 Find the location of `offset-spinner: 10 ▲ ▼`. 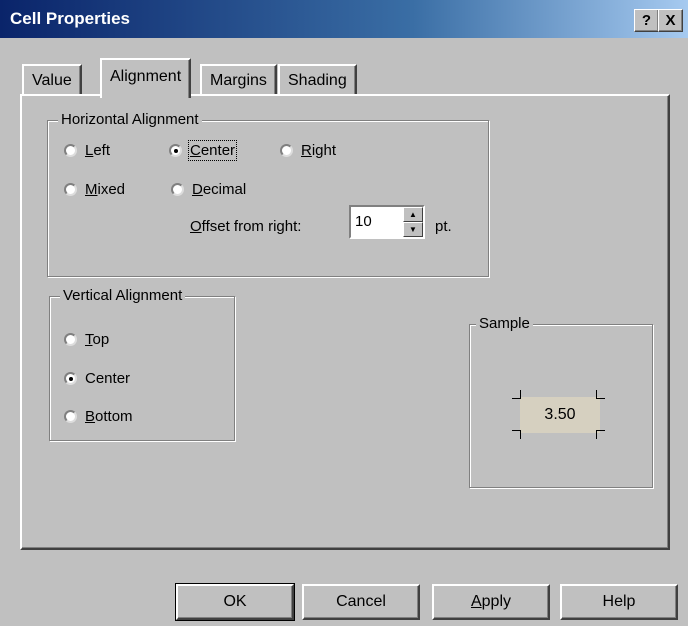

offset-spinner: 10 ▲ ▼ is located at coordinates (387, 222).